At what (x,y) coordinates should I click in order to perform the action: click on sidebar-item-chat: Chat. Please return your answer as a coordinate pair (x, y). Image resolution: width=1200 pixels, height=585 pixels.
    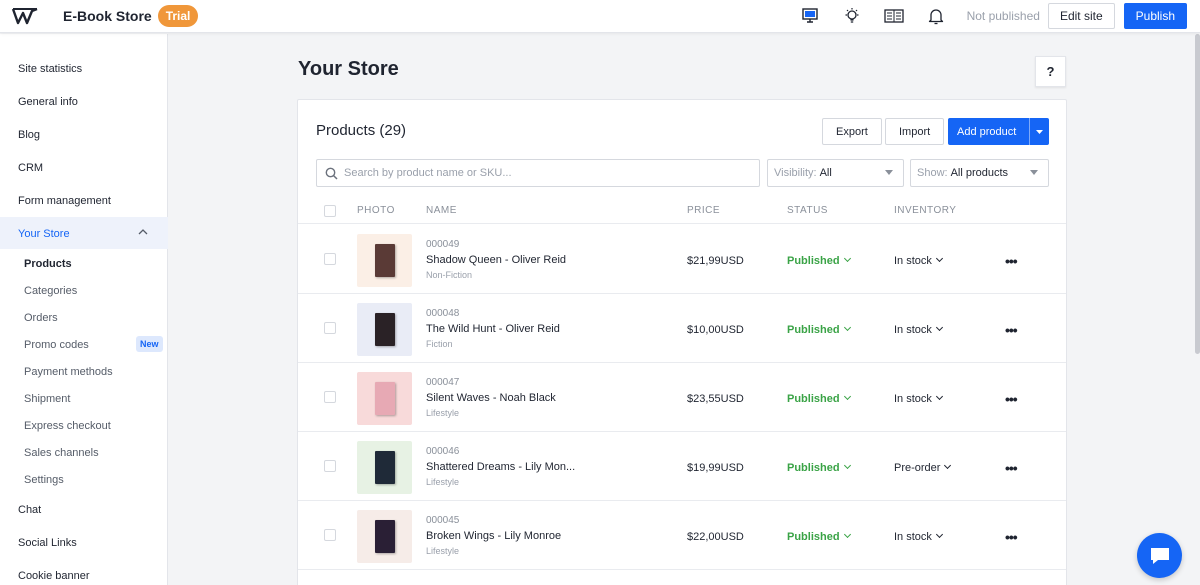
    Looking at the image, I should click on (29, 510).